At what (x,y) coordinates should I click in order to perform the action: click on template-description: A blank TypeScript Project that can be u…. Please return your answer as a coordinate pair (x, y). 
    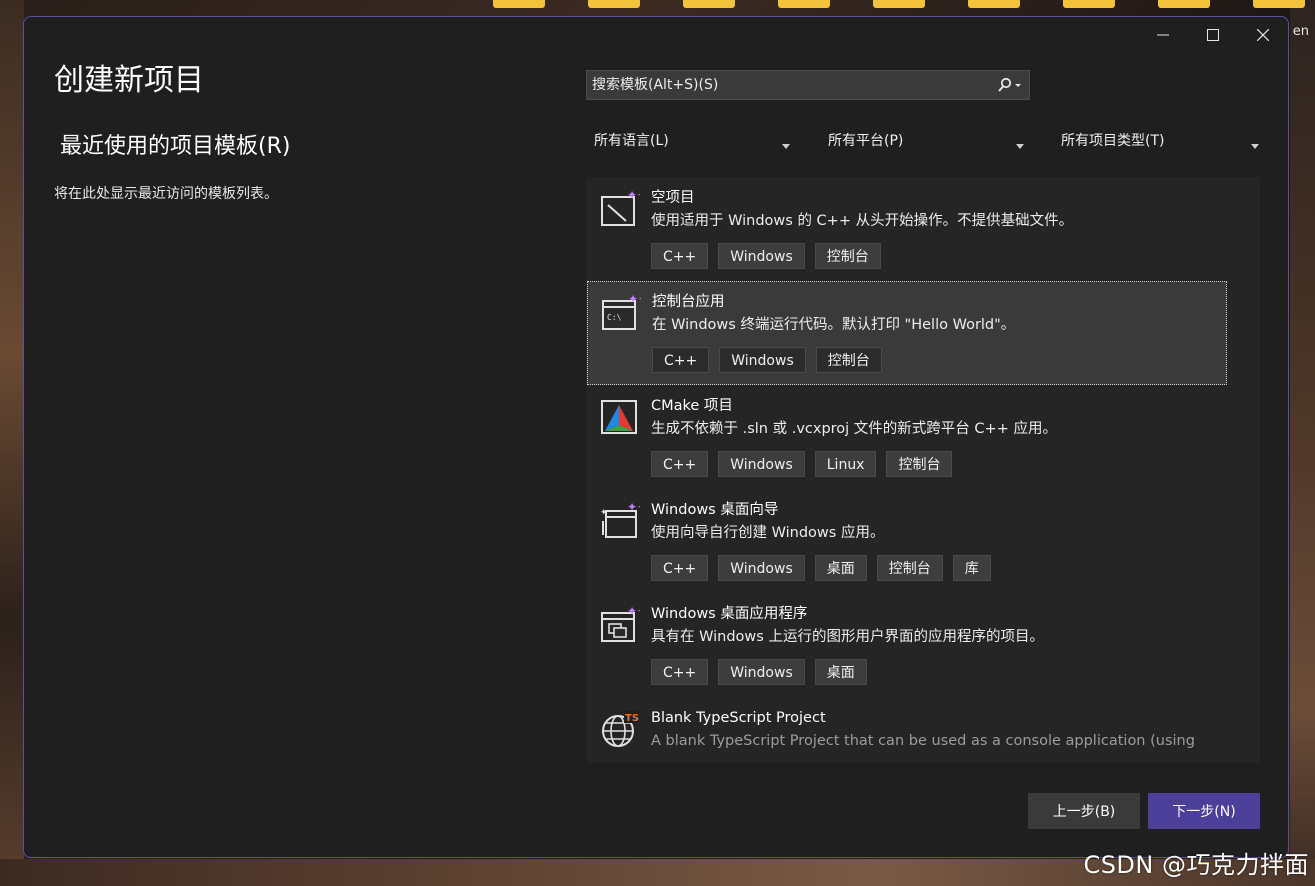
    Looking at the image, I should click on (923, 741).